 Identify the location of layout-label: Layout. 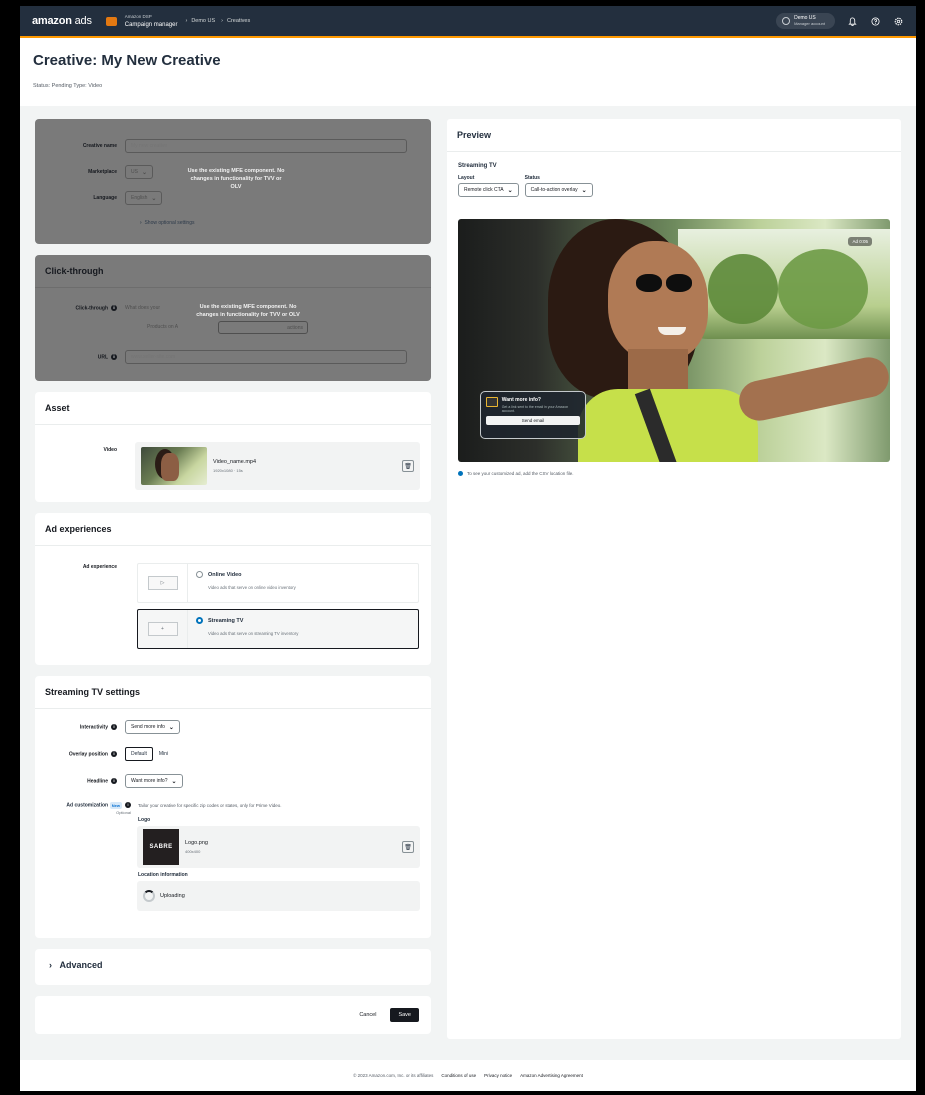
(466, 178).